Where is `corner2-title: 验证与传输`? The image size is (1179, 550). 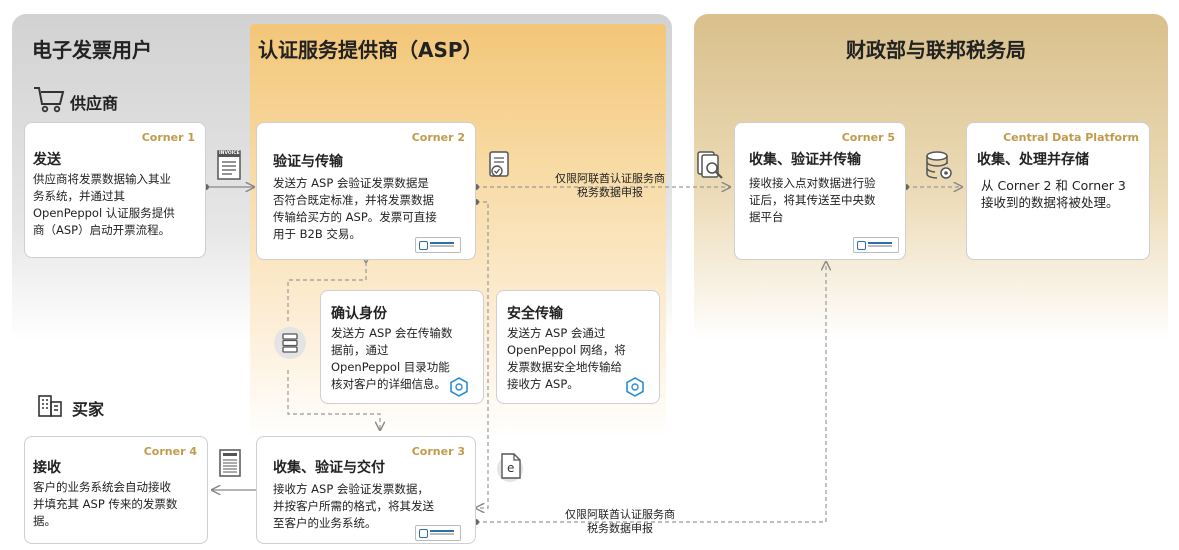
corner2-title: 验证与传输 is located at coordinates (308, 162).